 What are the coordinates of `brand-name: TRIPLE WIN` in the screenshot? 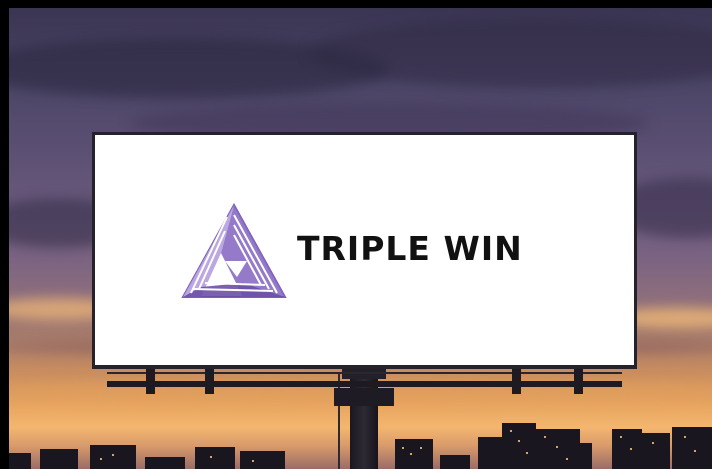 It's located at (410, 248).